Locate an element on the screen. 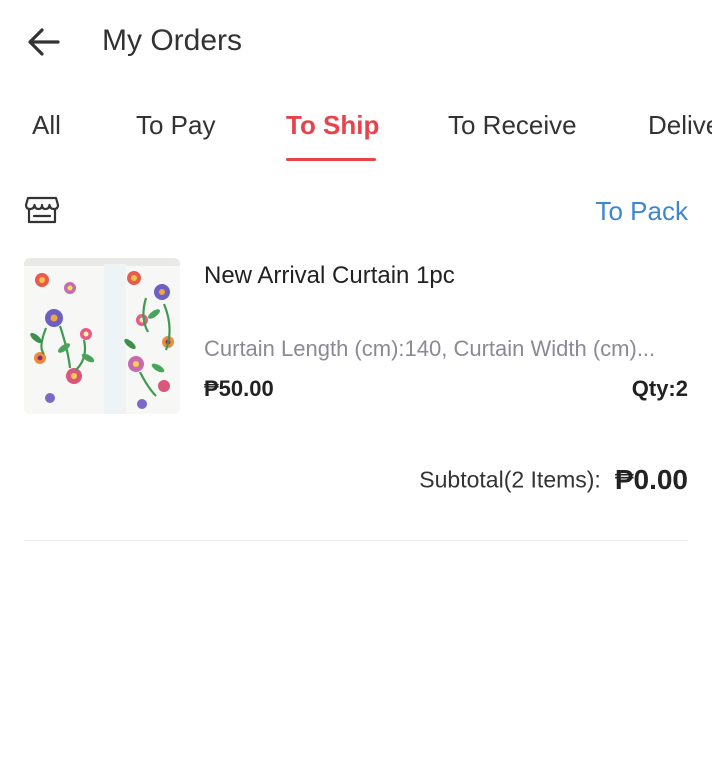 The width and height of the screenshot is (712, 780). arrow-left-icon is located at coordinates (44, 42).